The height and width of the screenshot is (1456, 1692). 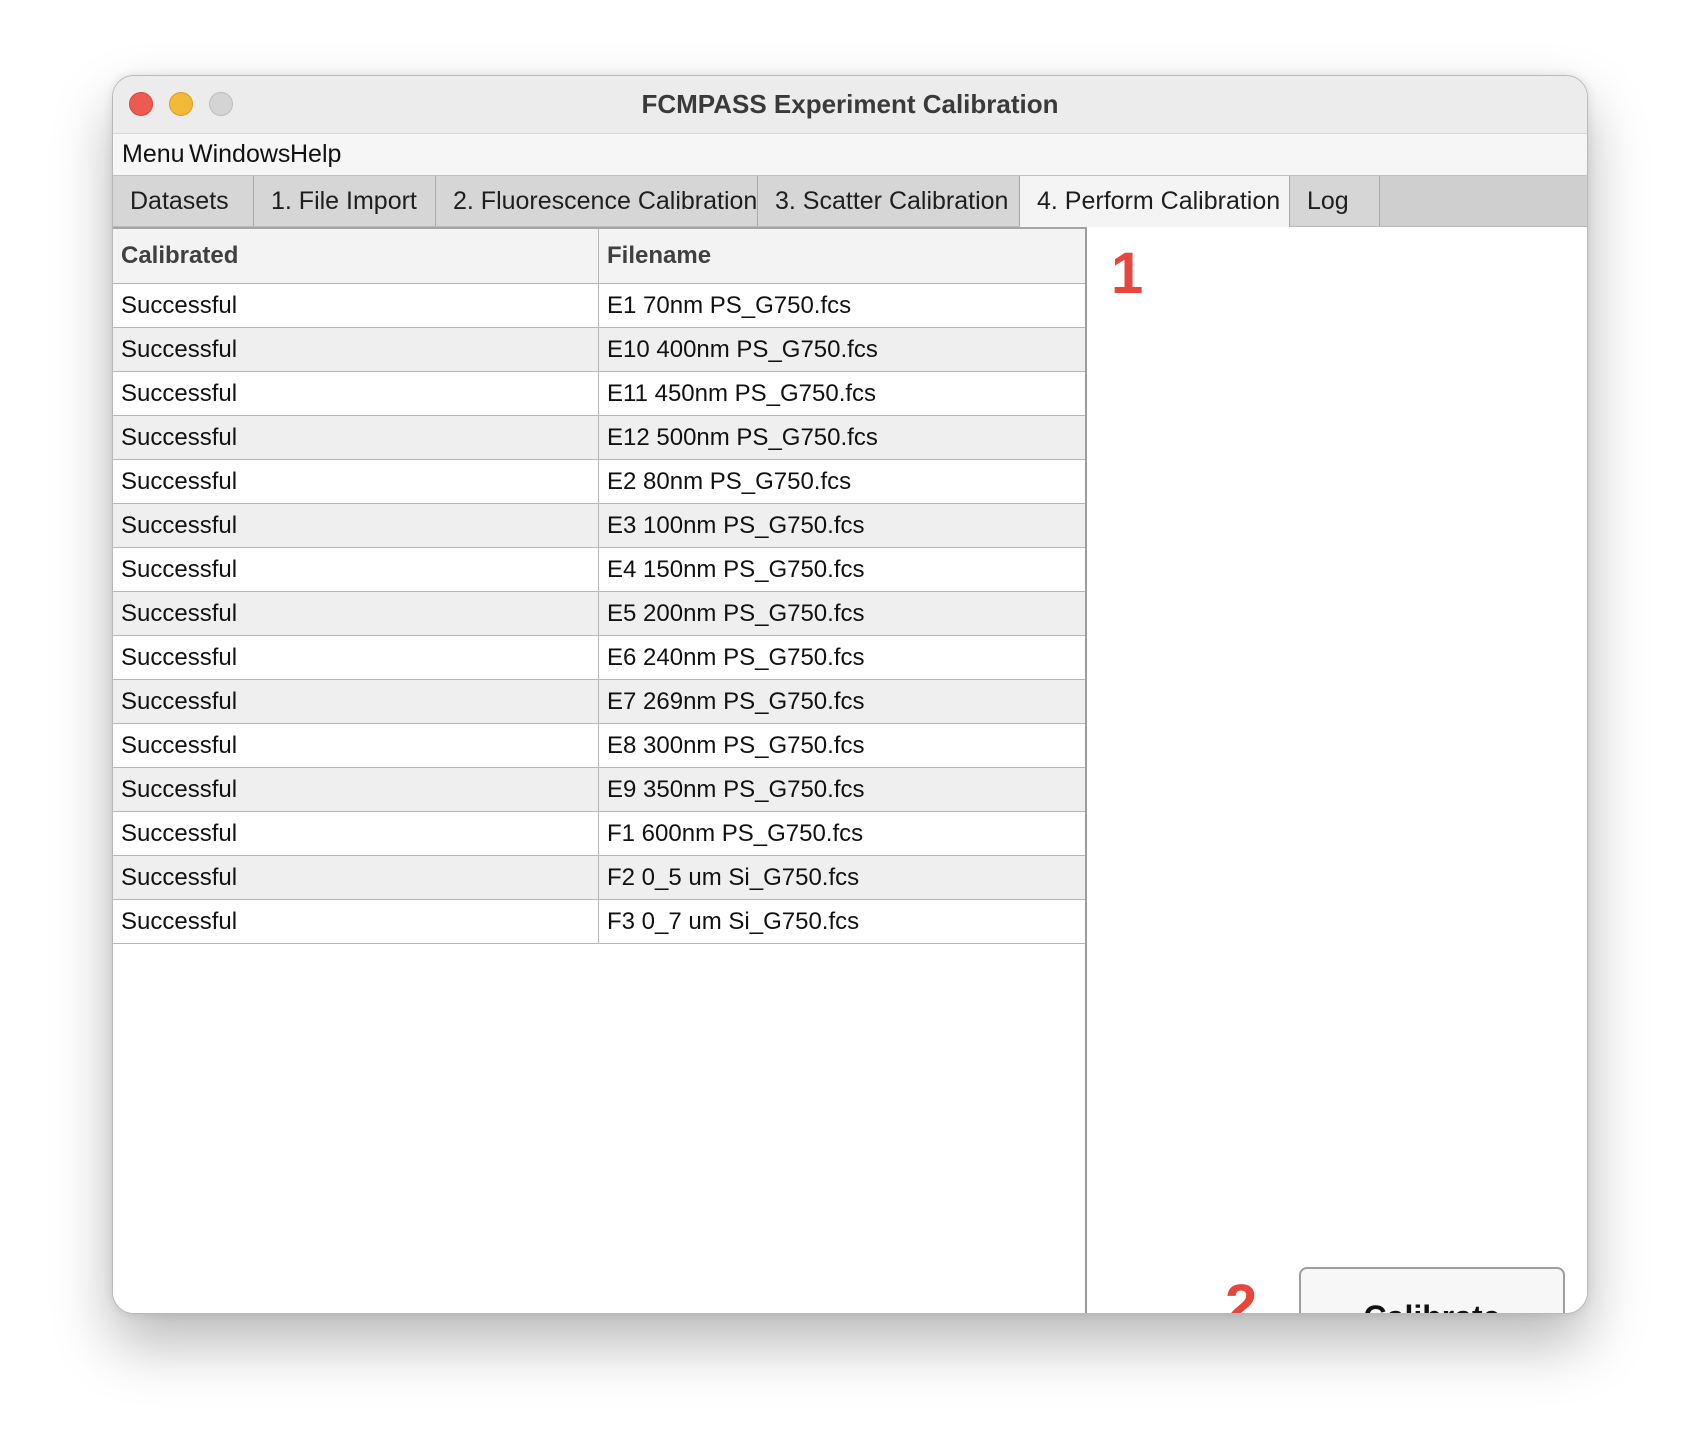 What do you see at coordinates (736, 745) in the screenshot?
I see `cell-filename: E8 300nm PS_G750.fcs` at bounding box center [736, 745].